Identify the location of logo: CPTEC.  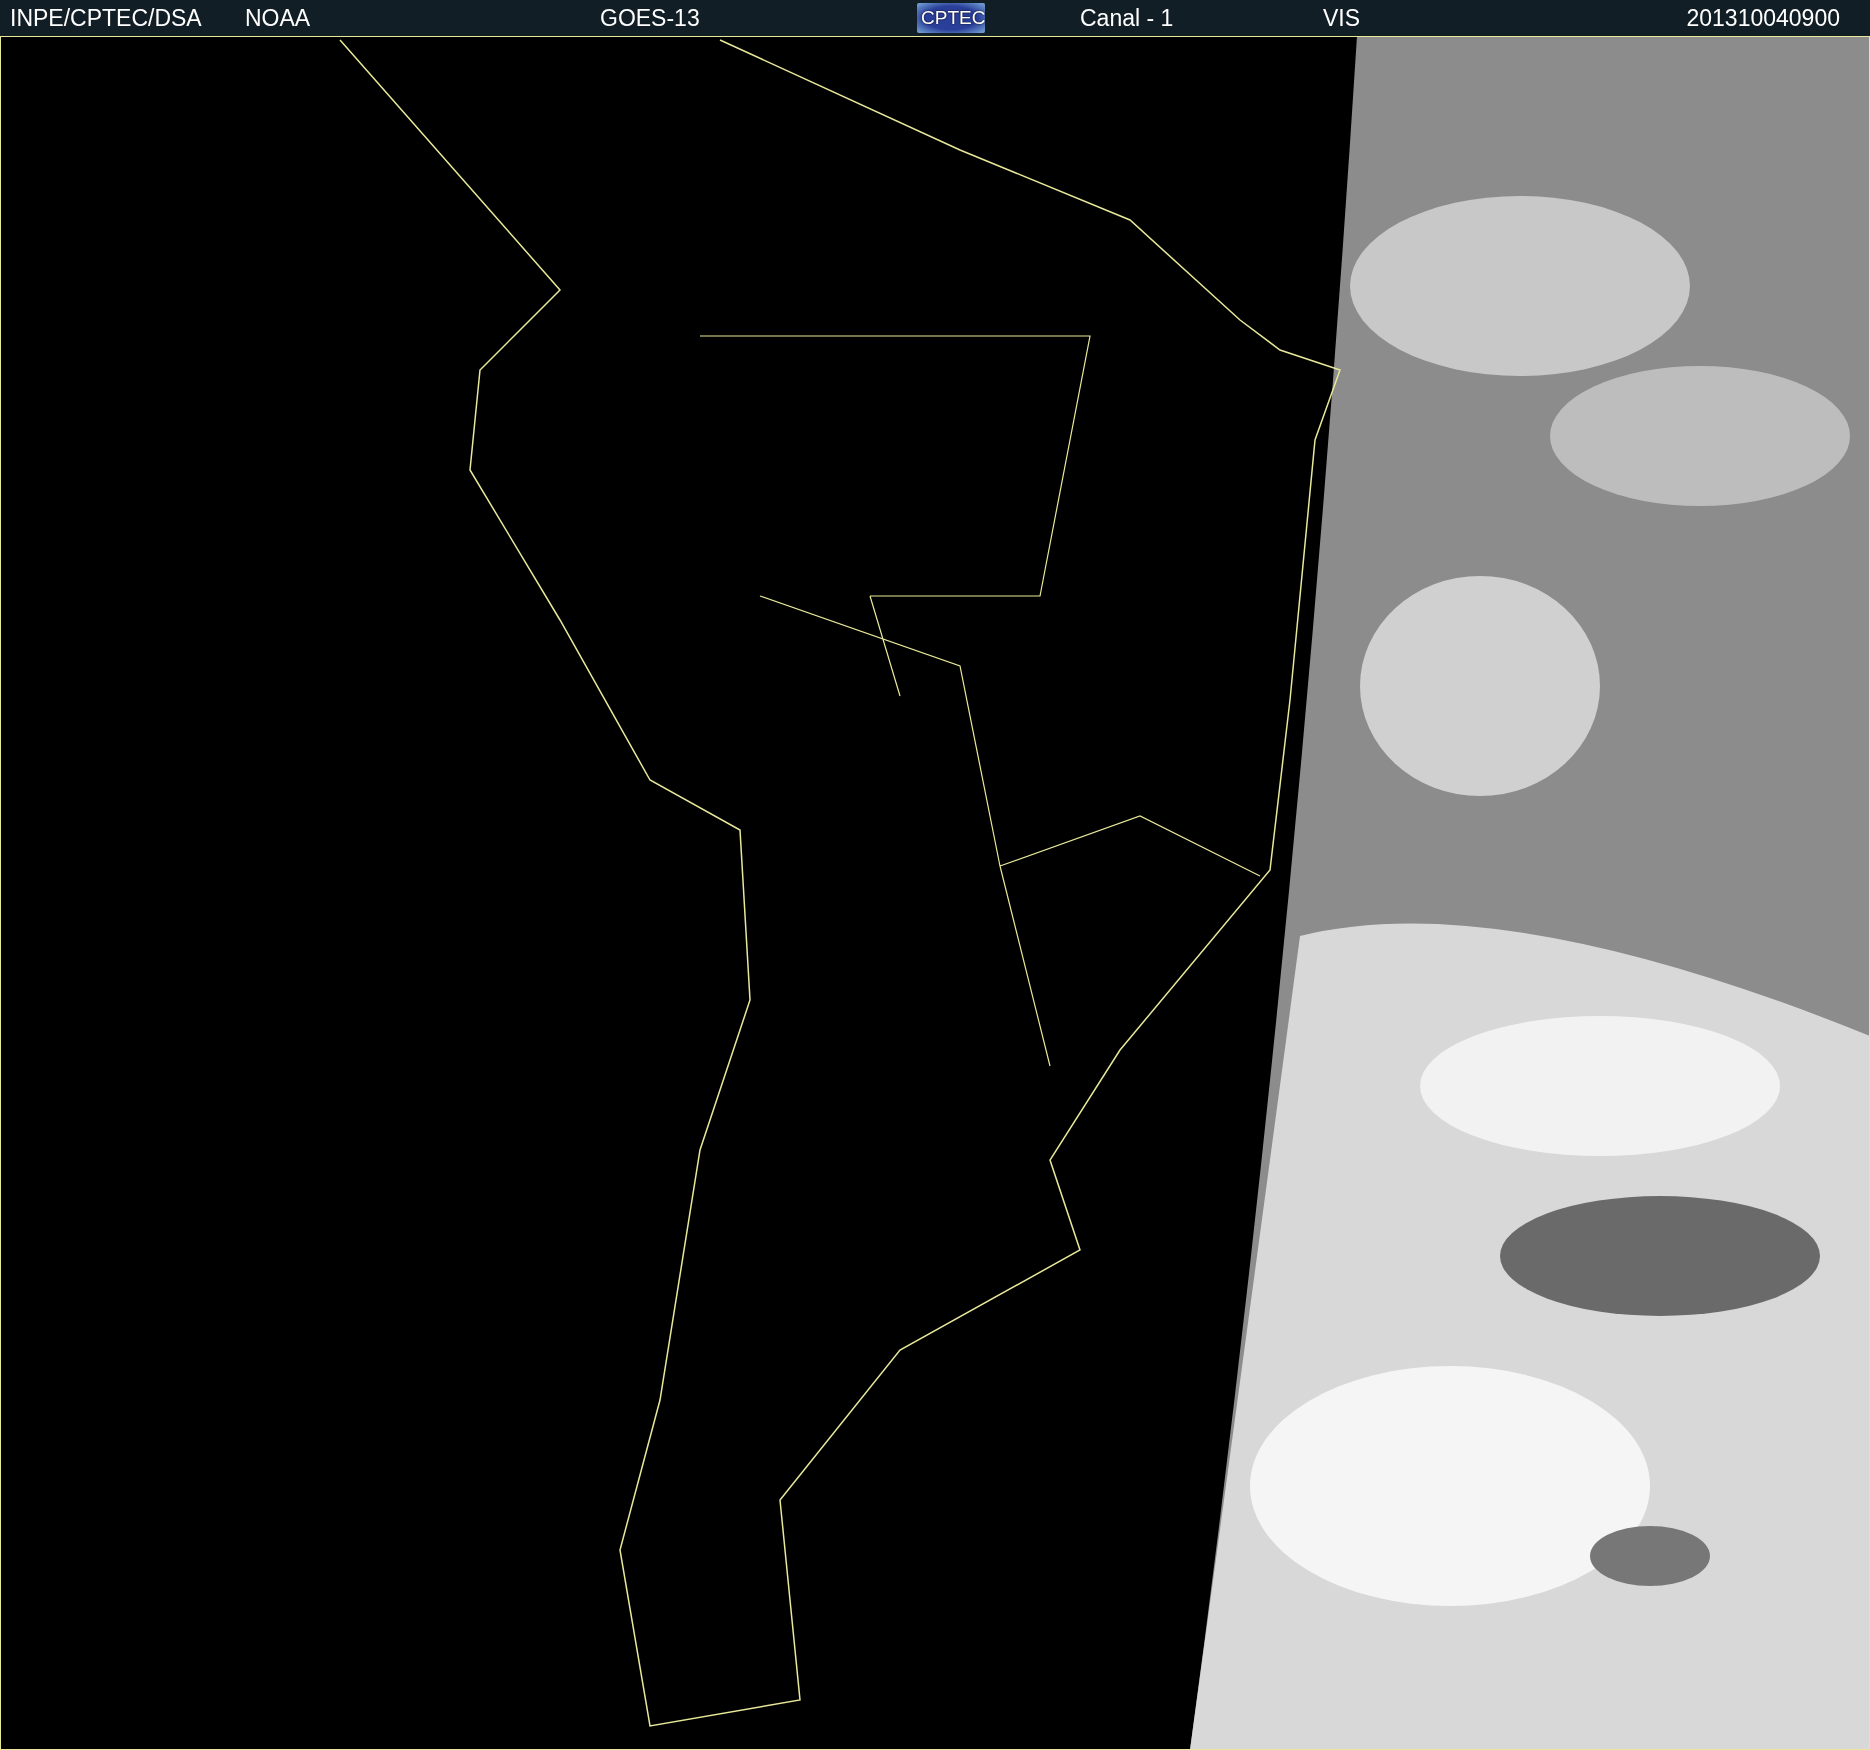
(951, 18).